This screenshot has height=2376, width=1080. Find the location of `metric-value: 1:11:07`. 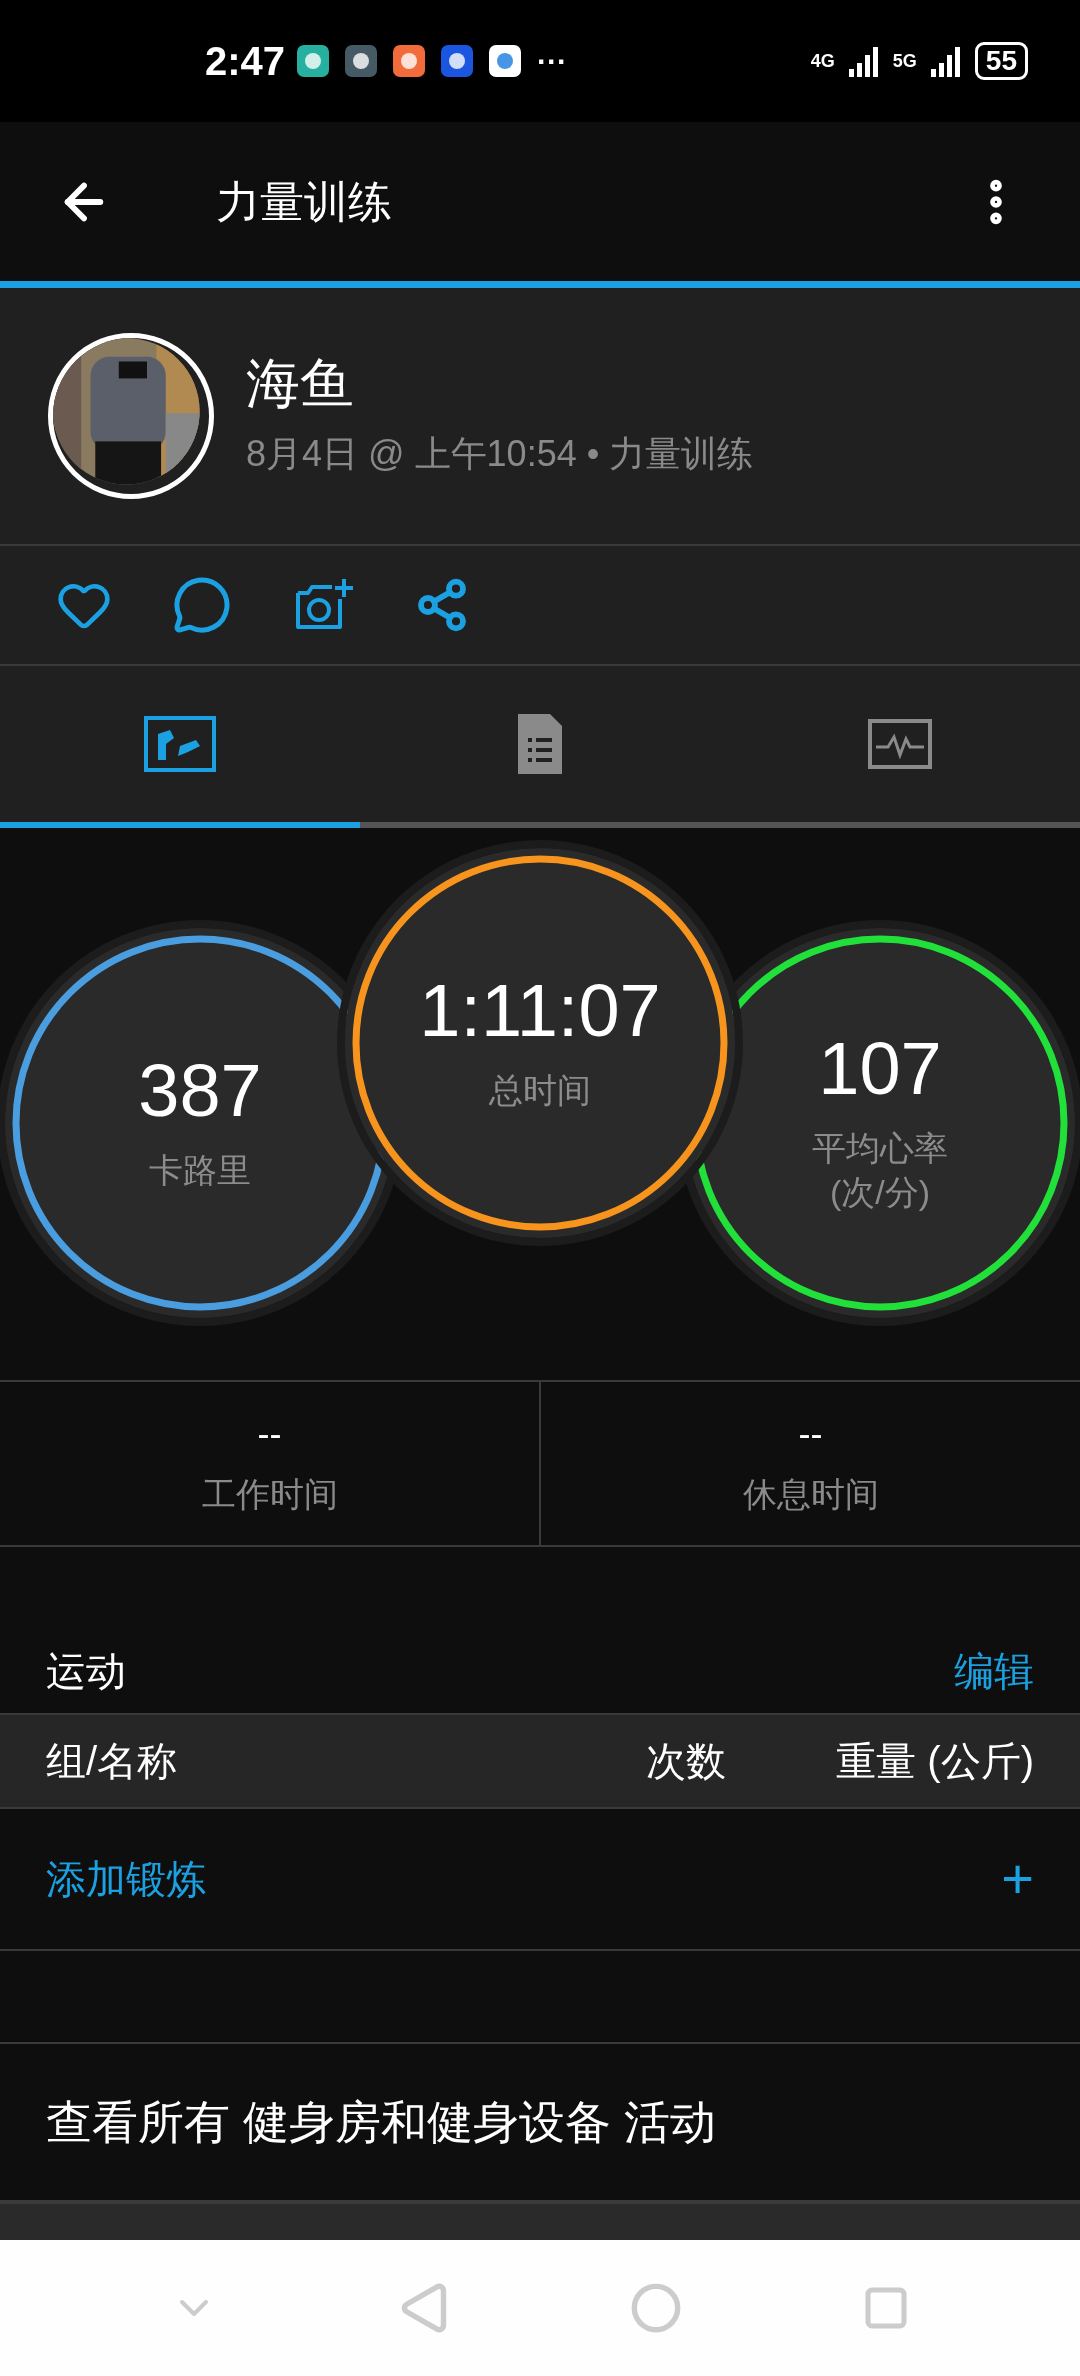

metric-value: 1:11:07 is located at coordinates (540, 1011).